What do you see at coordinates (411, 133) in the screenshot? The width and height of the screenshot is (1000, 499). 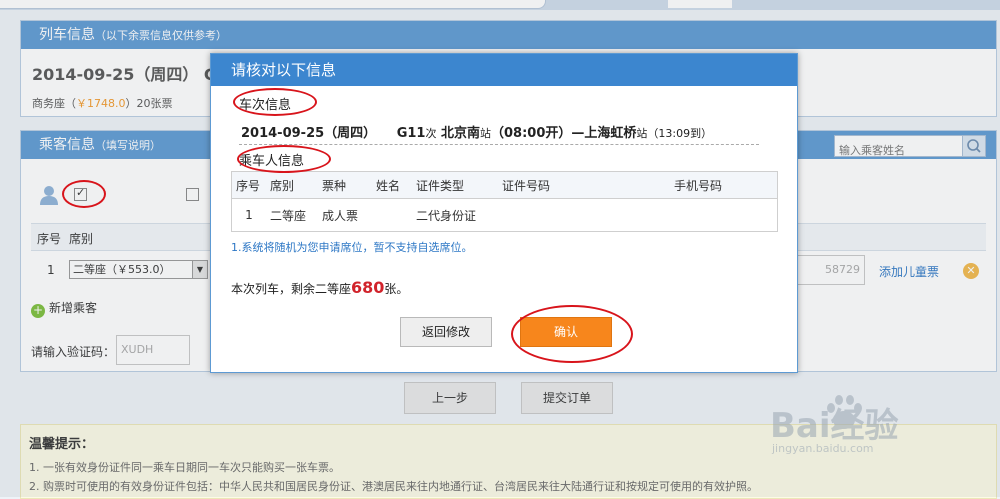 I see `train-number: G11` at bounding box center [411, 133].